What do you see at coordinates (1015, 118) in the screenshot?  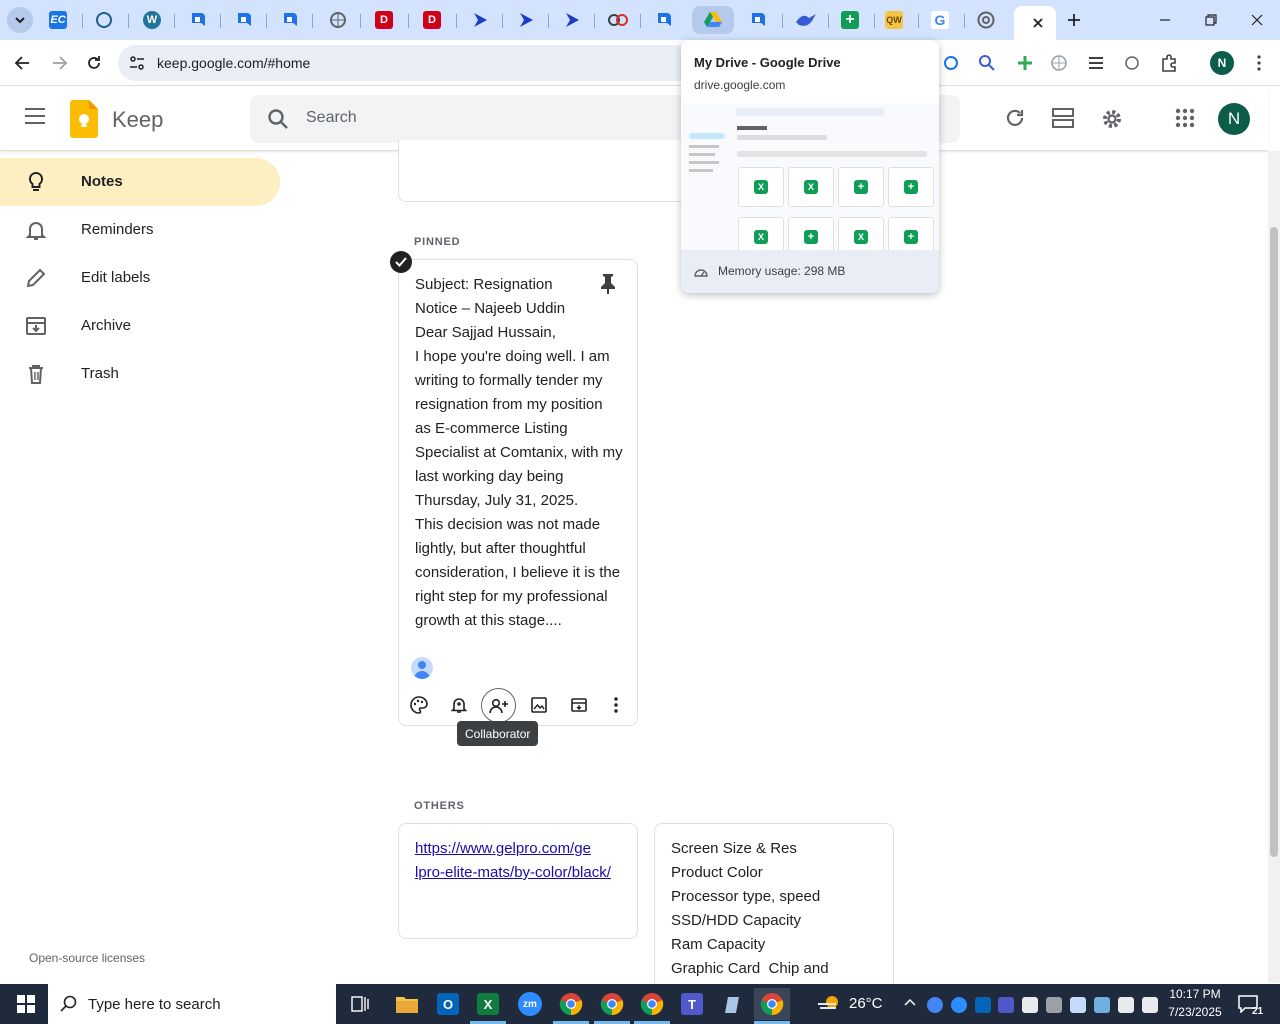 I see `refresh-icon` at bounding box center [1015, 118].